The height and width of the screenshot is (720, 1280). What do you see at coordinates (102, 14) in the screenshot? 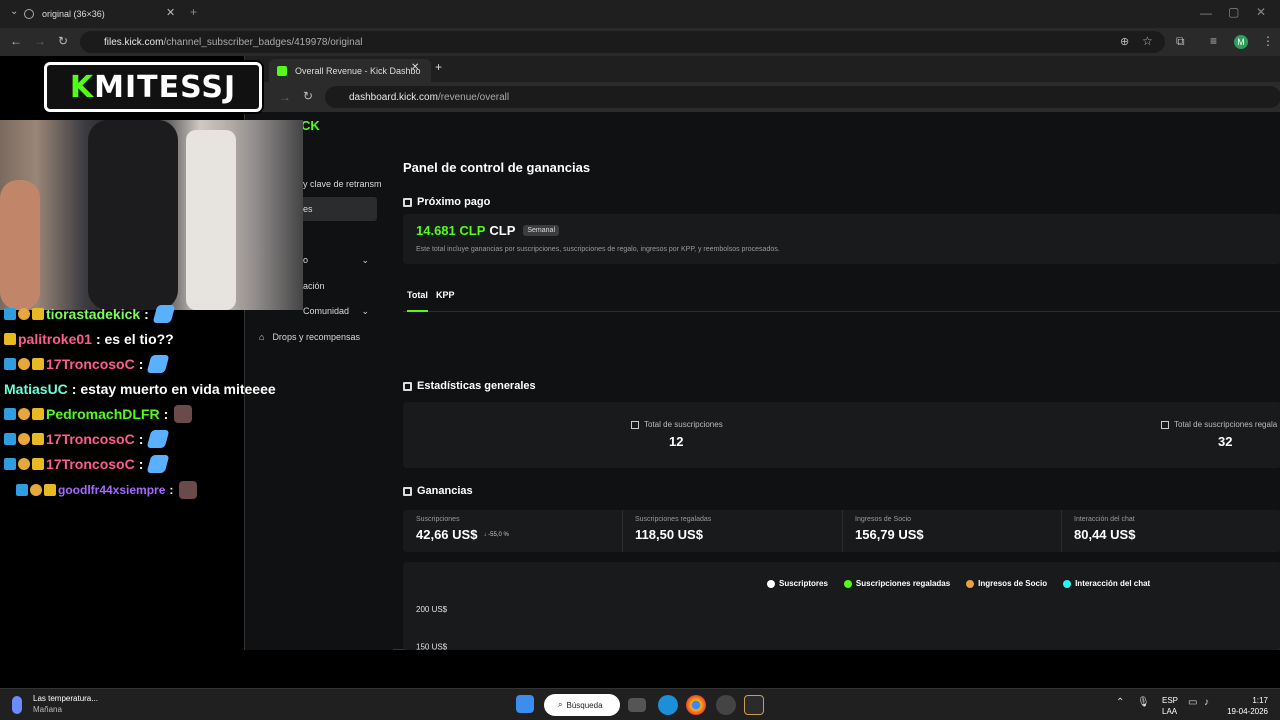
I see `back-browser-tab: original (36×36)` at bounding box center [102, 14].